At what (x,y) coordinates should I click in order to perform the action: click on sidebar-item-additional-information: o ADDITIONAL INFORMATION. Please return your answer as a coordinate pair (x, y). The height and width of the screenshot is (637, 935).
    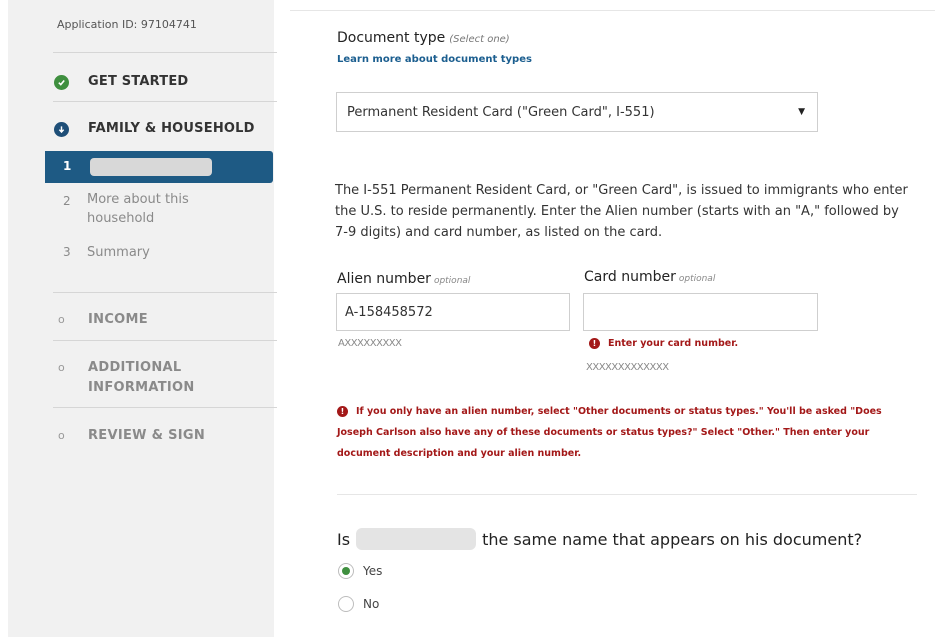
    Looking at the image, I should click on (141, 378).